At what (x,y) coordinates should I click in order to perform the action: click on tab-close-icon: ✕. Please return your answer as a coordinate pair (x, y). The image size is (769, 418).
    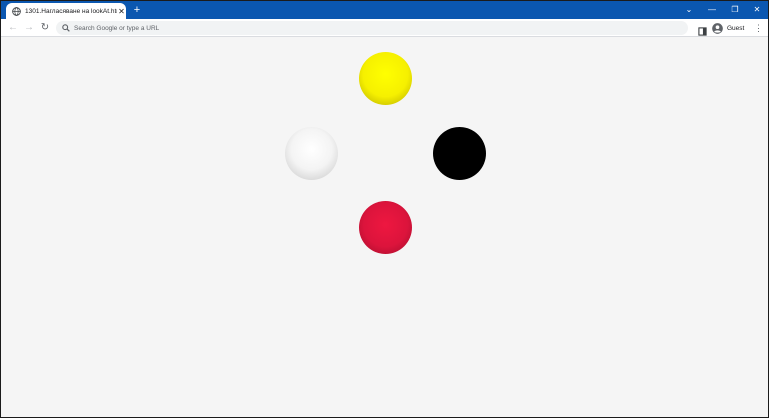
    Looking at the image, I should click on (121, 11).